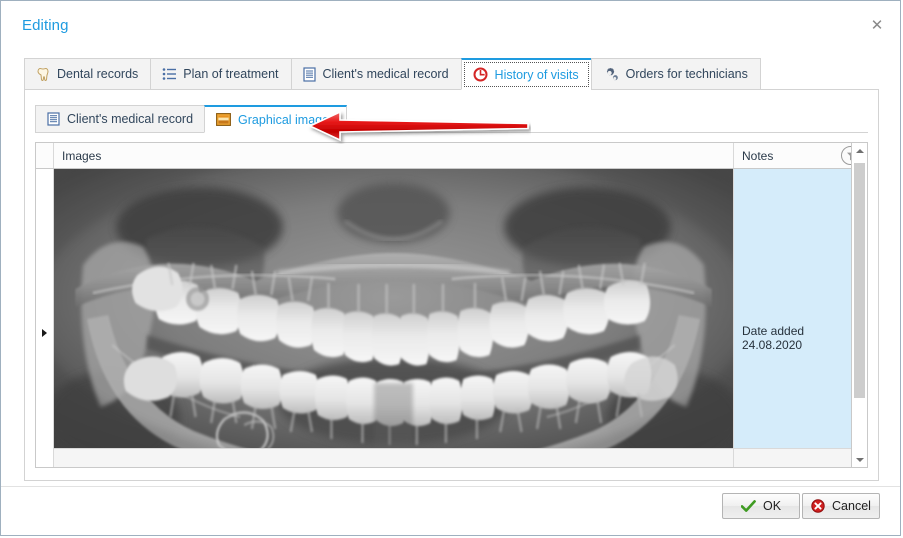 This screenshot has width=903, height=538. Describe the element at coordinates (130, 119) in the screenshot. I see `subtab-label: Client's medical record` at that location.